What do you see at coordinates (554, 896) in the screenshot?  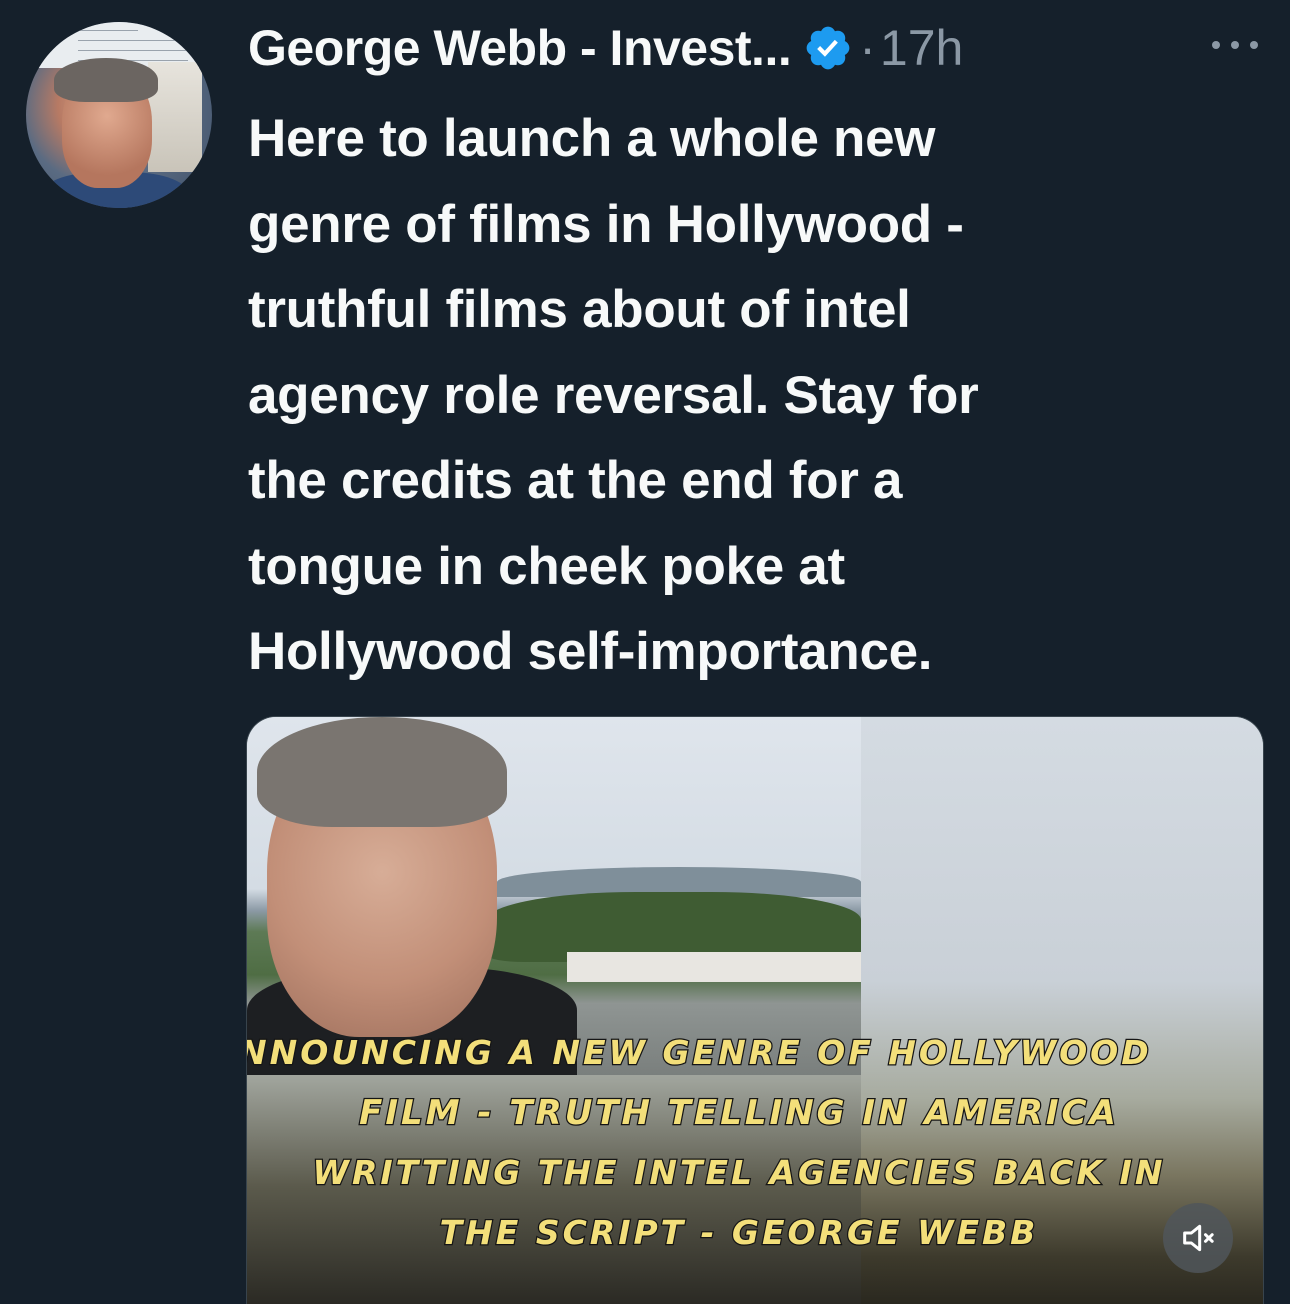 I see `video-inset-frame` at bounding box center [554, 896].